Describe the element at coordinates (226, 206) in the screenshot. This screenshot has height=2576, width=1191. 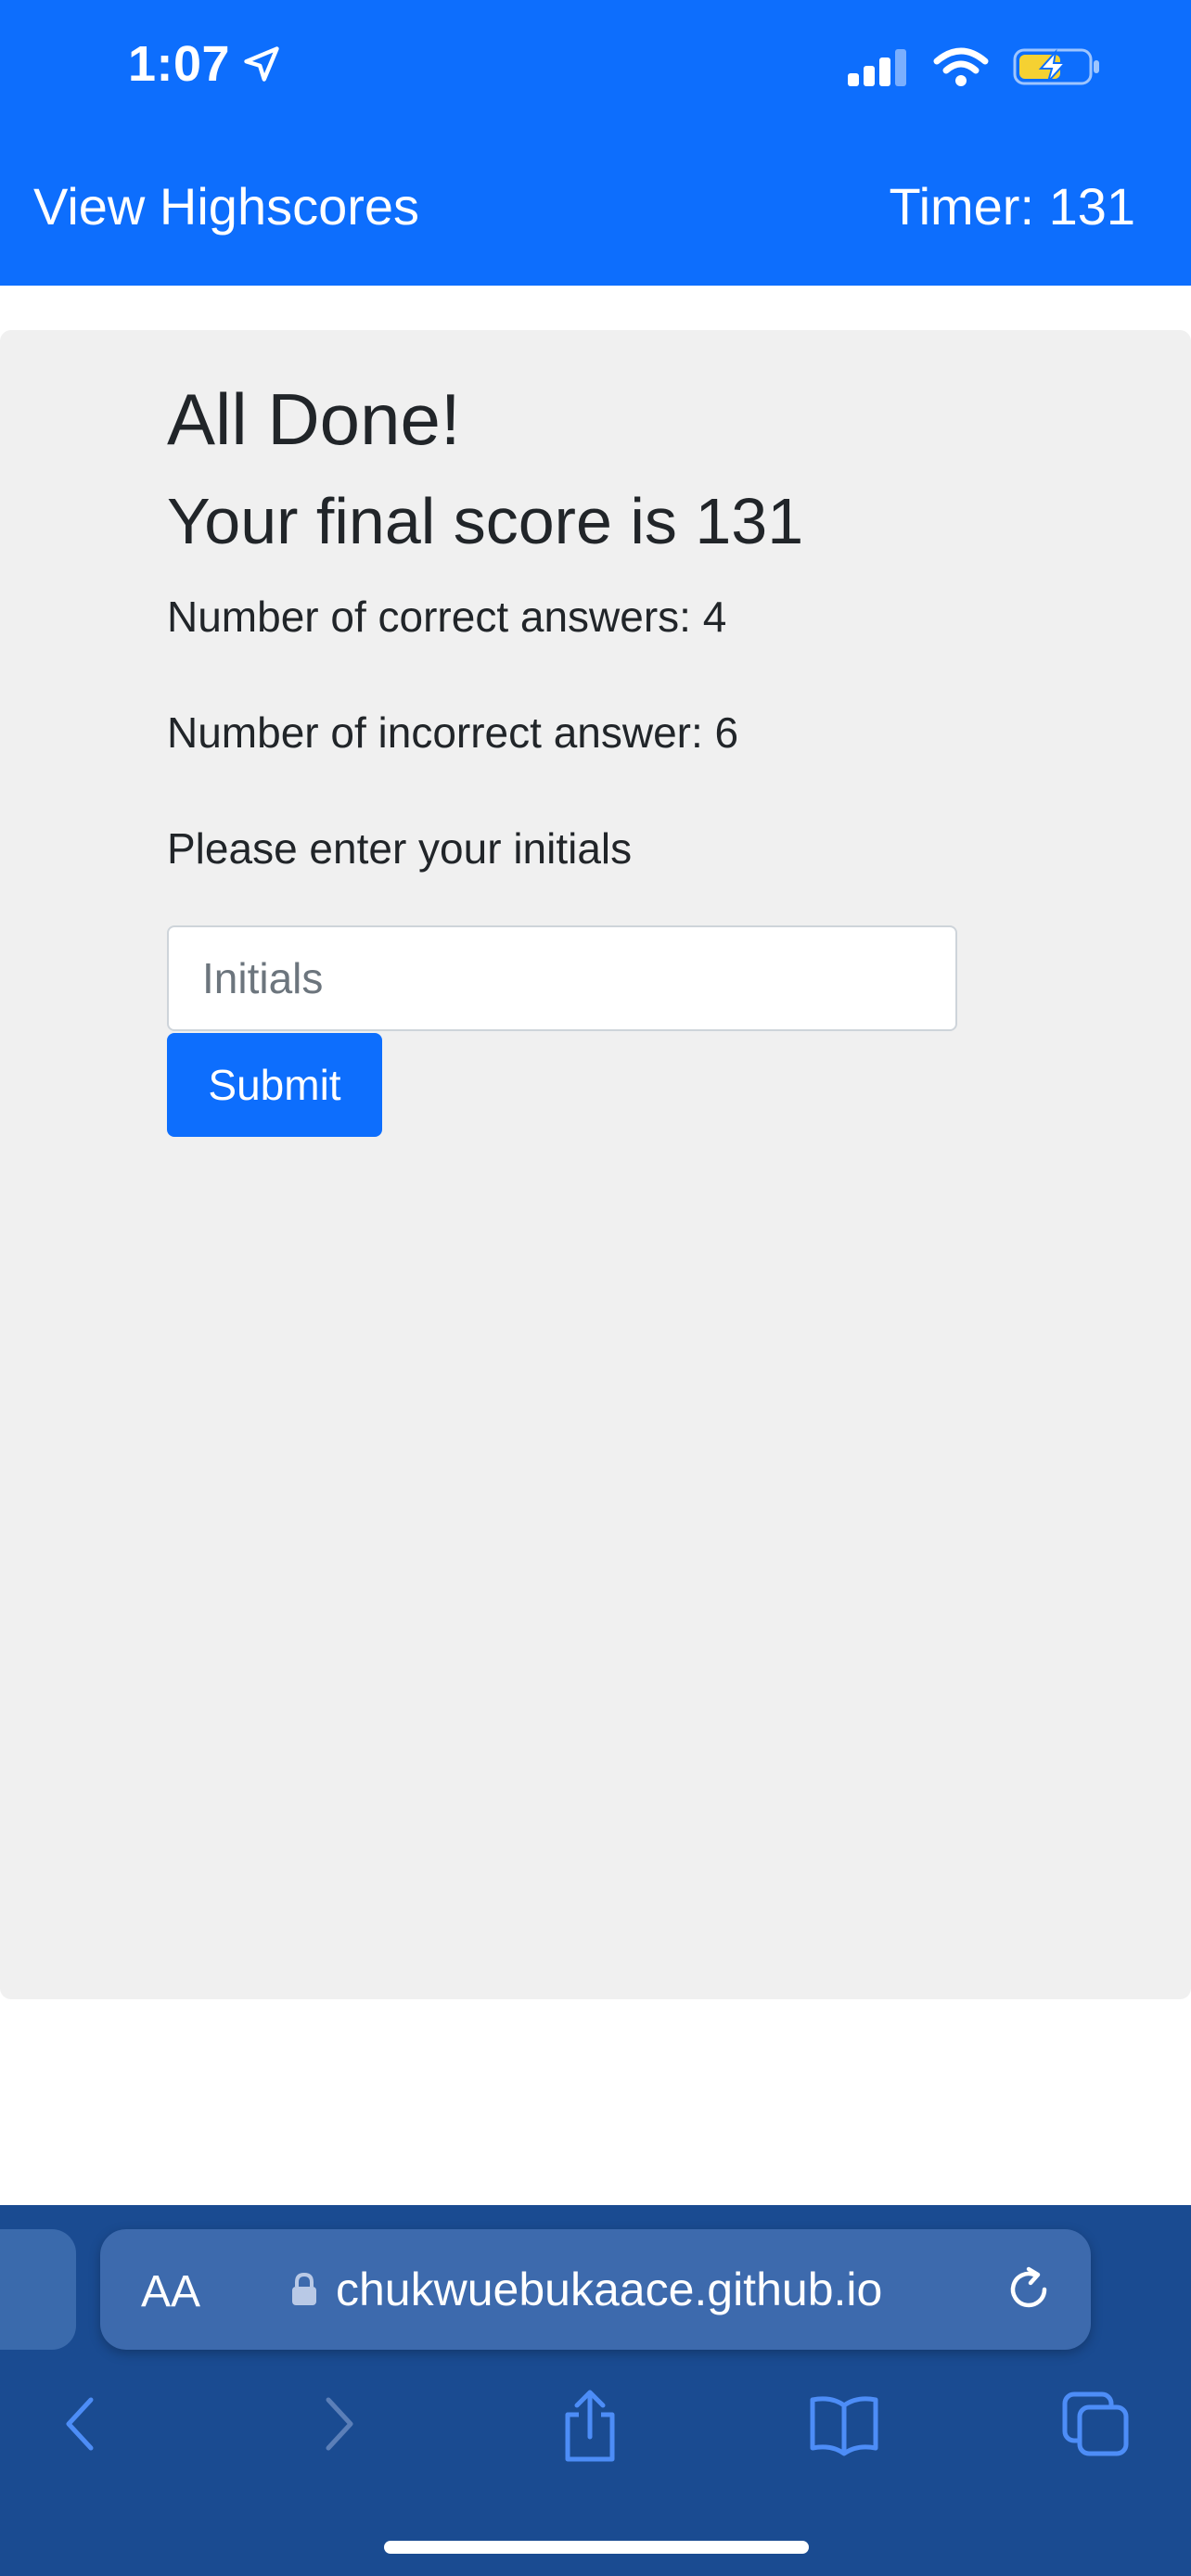
I see `view-highscores-link: View Highscores` at that location.